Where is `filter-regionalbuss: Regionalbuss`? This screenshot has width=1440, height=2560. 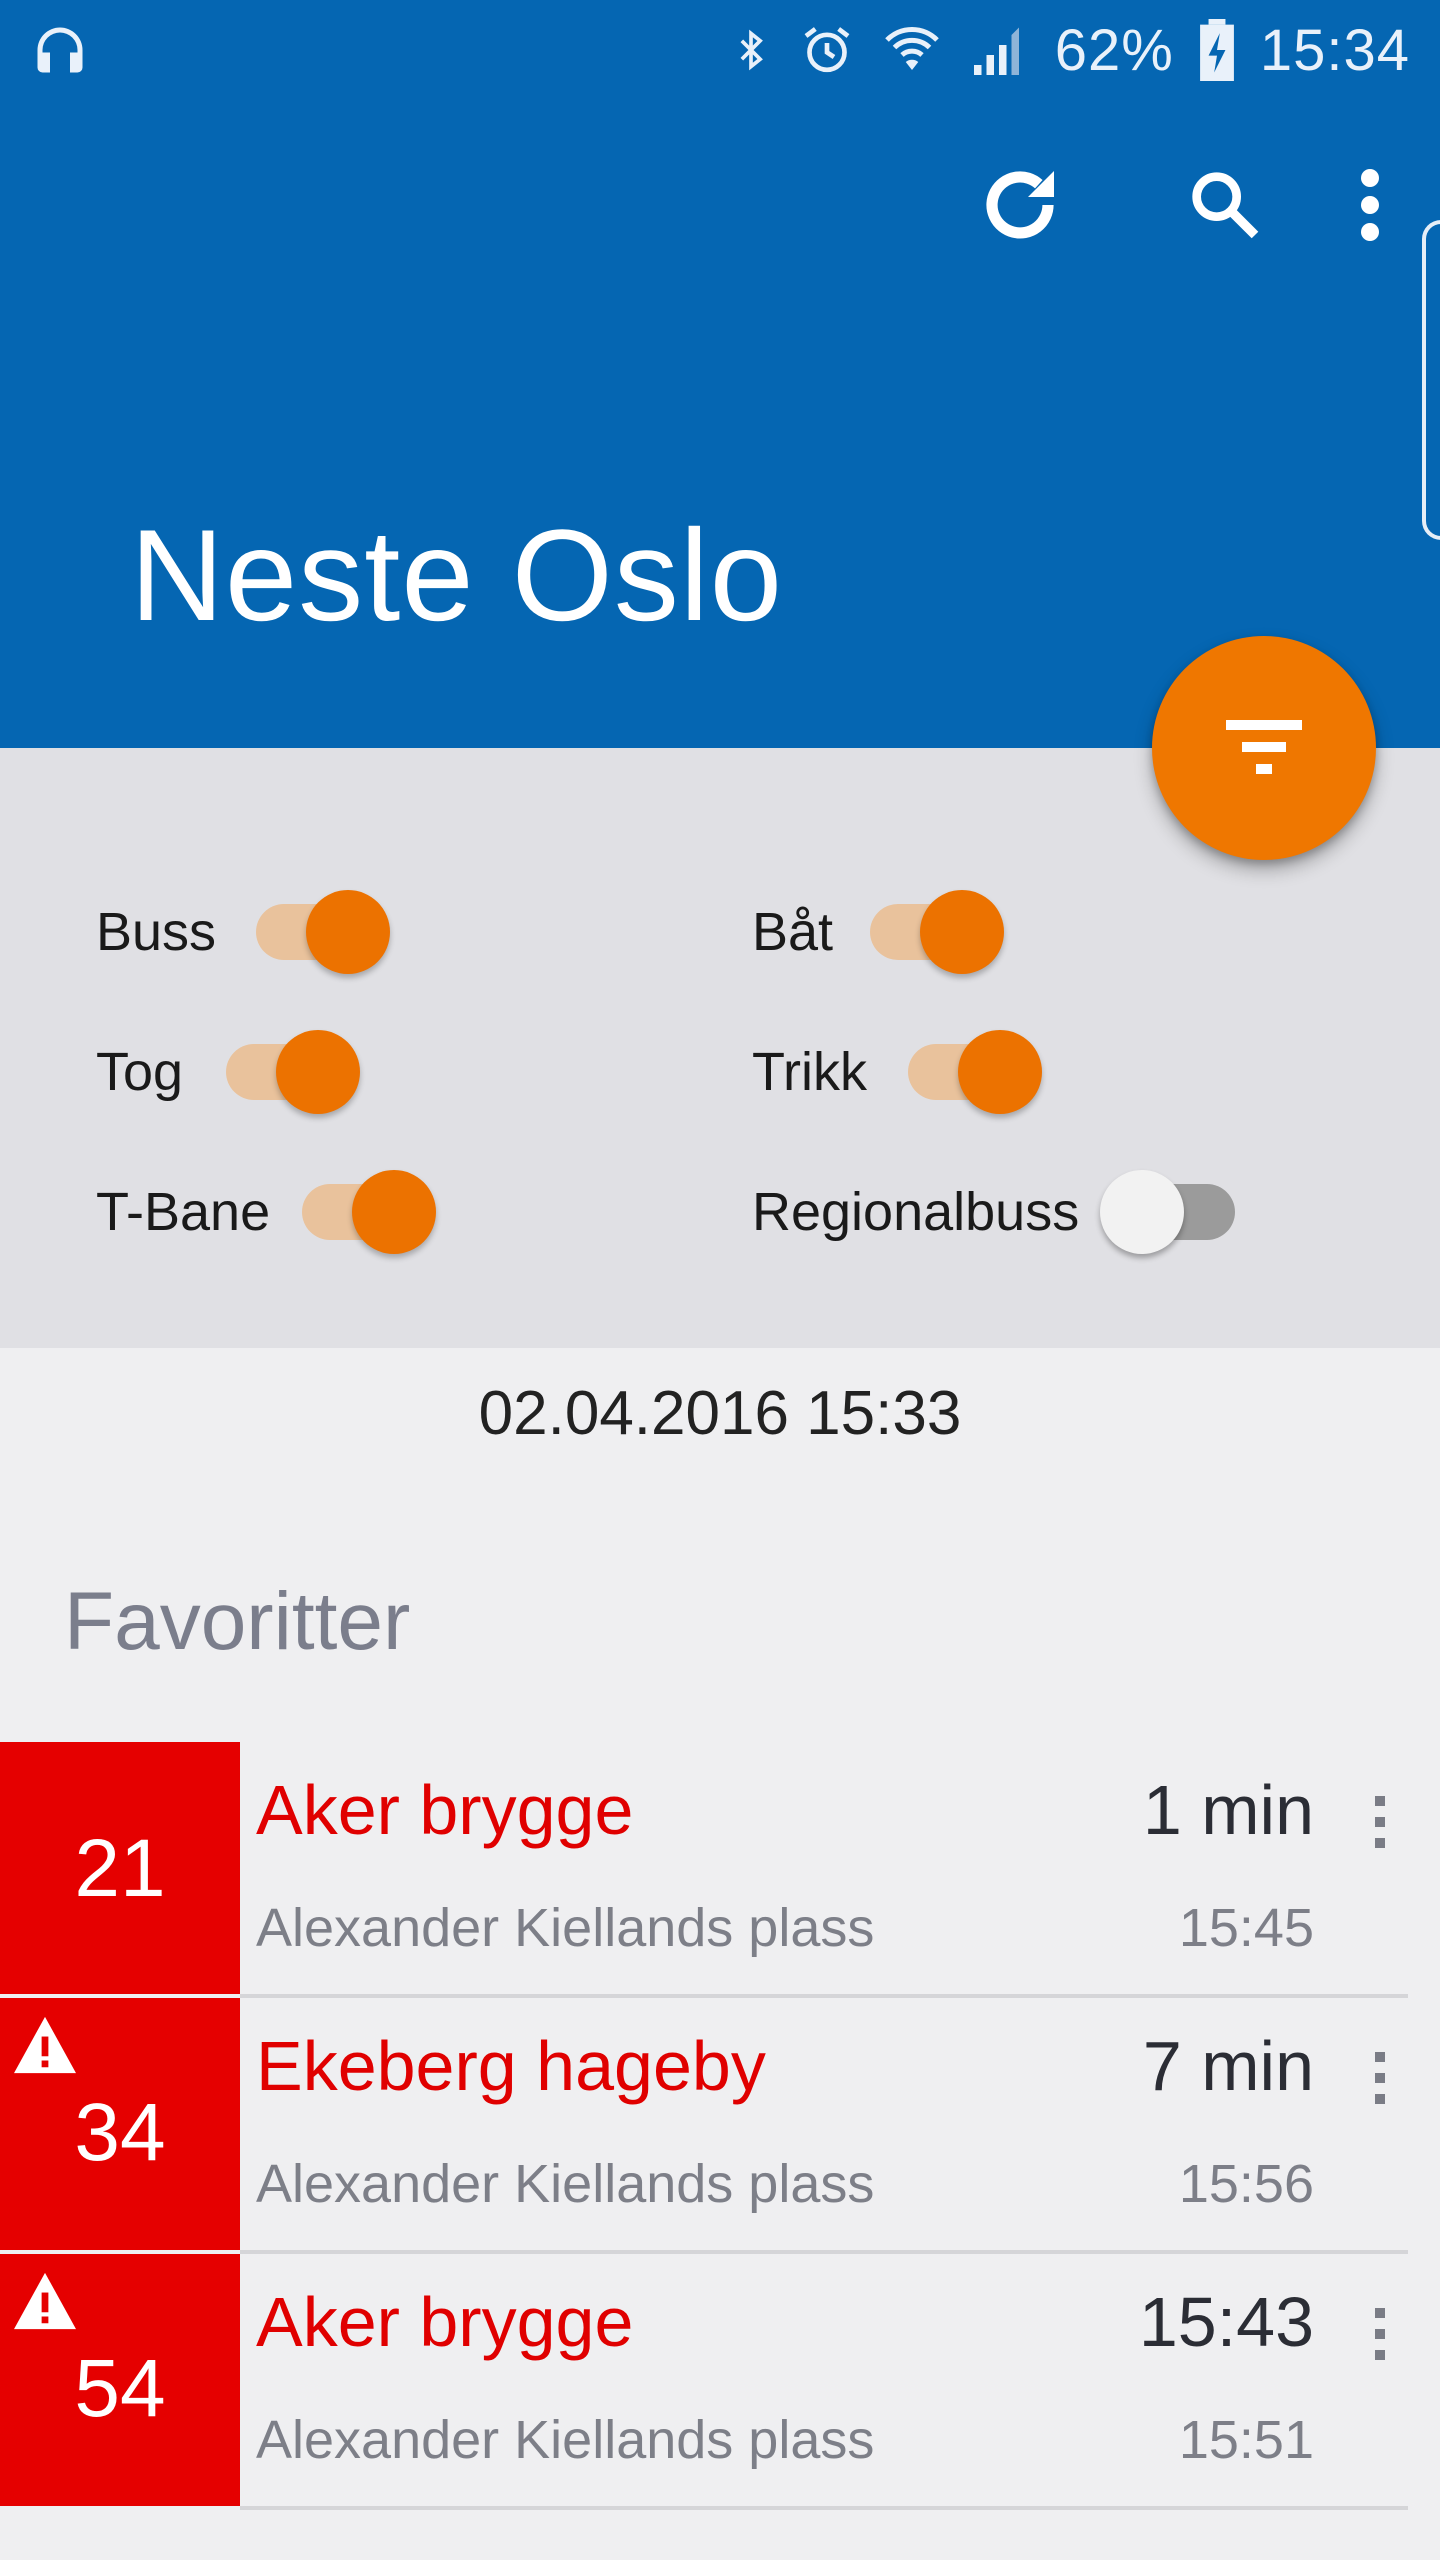
filter-regionalbuss: Regionalbuss is located at coordinates (915, 1212).